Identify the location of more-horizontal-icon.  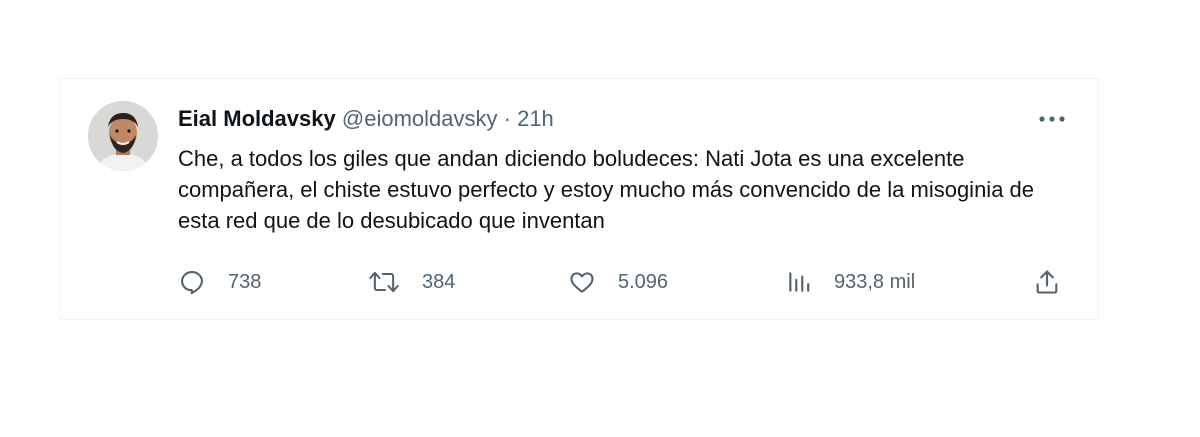
(1052, 119).